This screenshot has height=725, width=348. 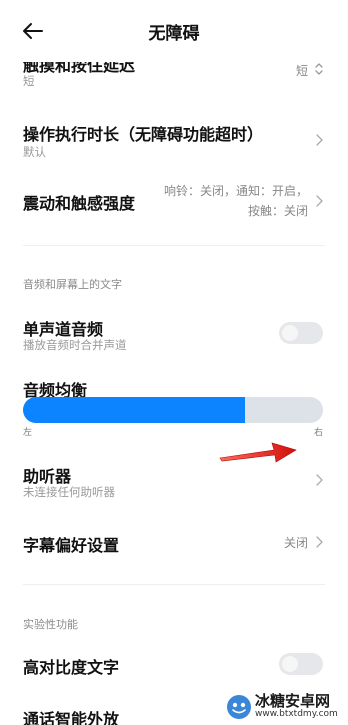 What do you see at coordinates (71, 717) in the screenshot?
I see `next-row-title: 通话智能外放` at bounding box center [71, 717].